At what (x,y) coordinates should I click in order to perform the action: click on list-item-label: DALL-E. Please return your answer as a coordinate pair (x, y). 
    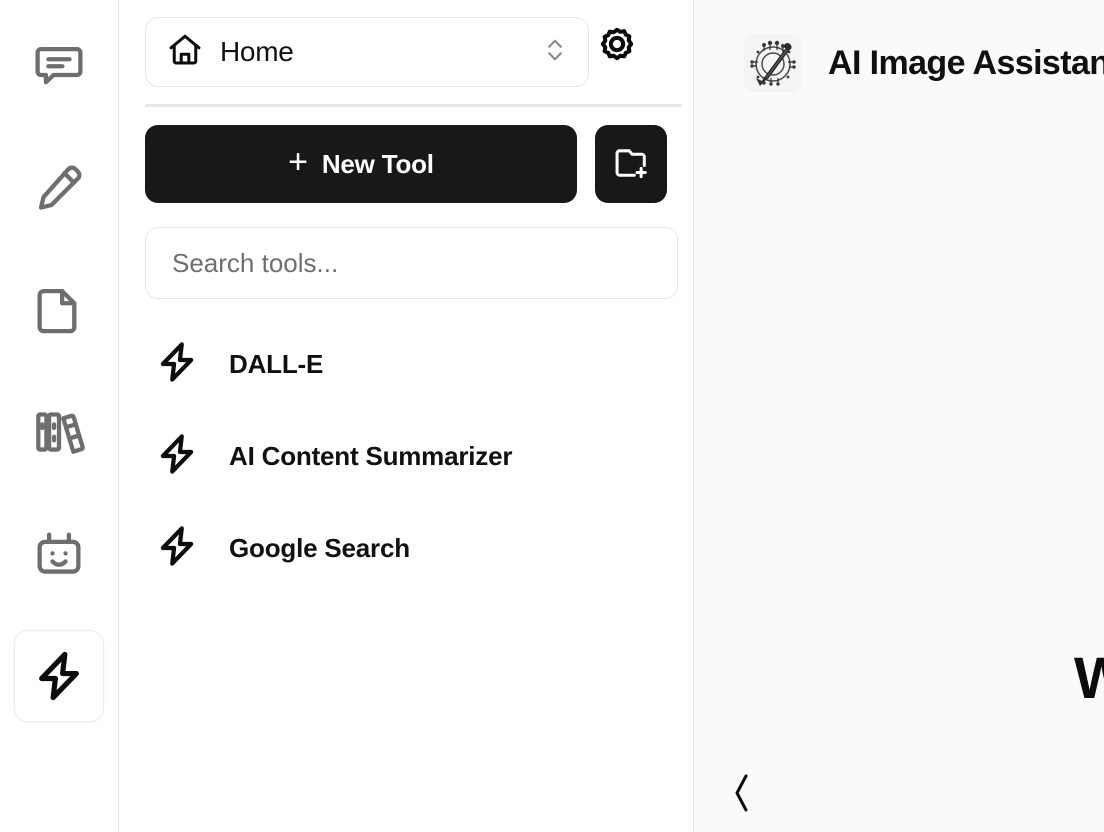
    Looking at the image, I should click on (276, 363).